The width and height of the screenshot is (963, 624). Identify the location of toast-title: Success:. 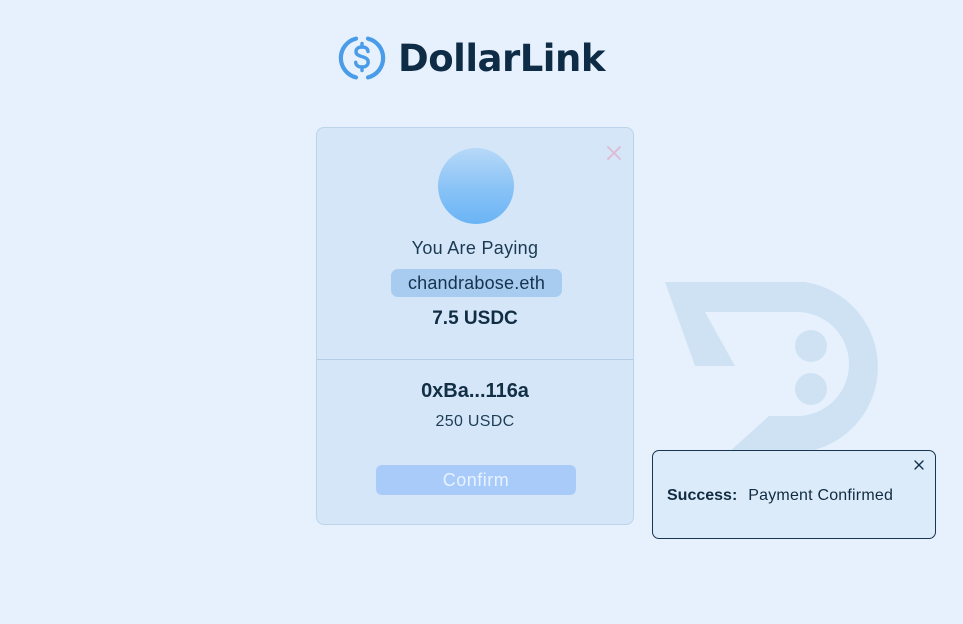
(702, 495).